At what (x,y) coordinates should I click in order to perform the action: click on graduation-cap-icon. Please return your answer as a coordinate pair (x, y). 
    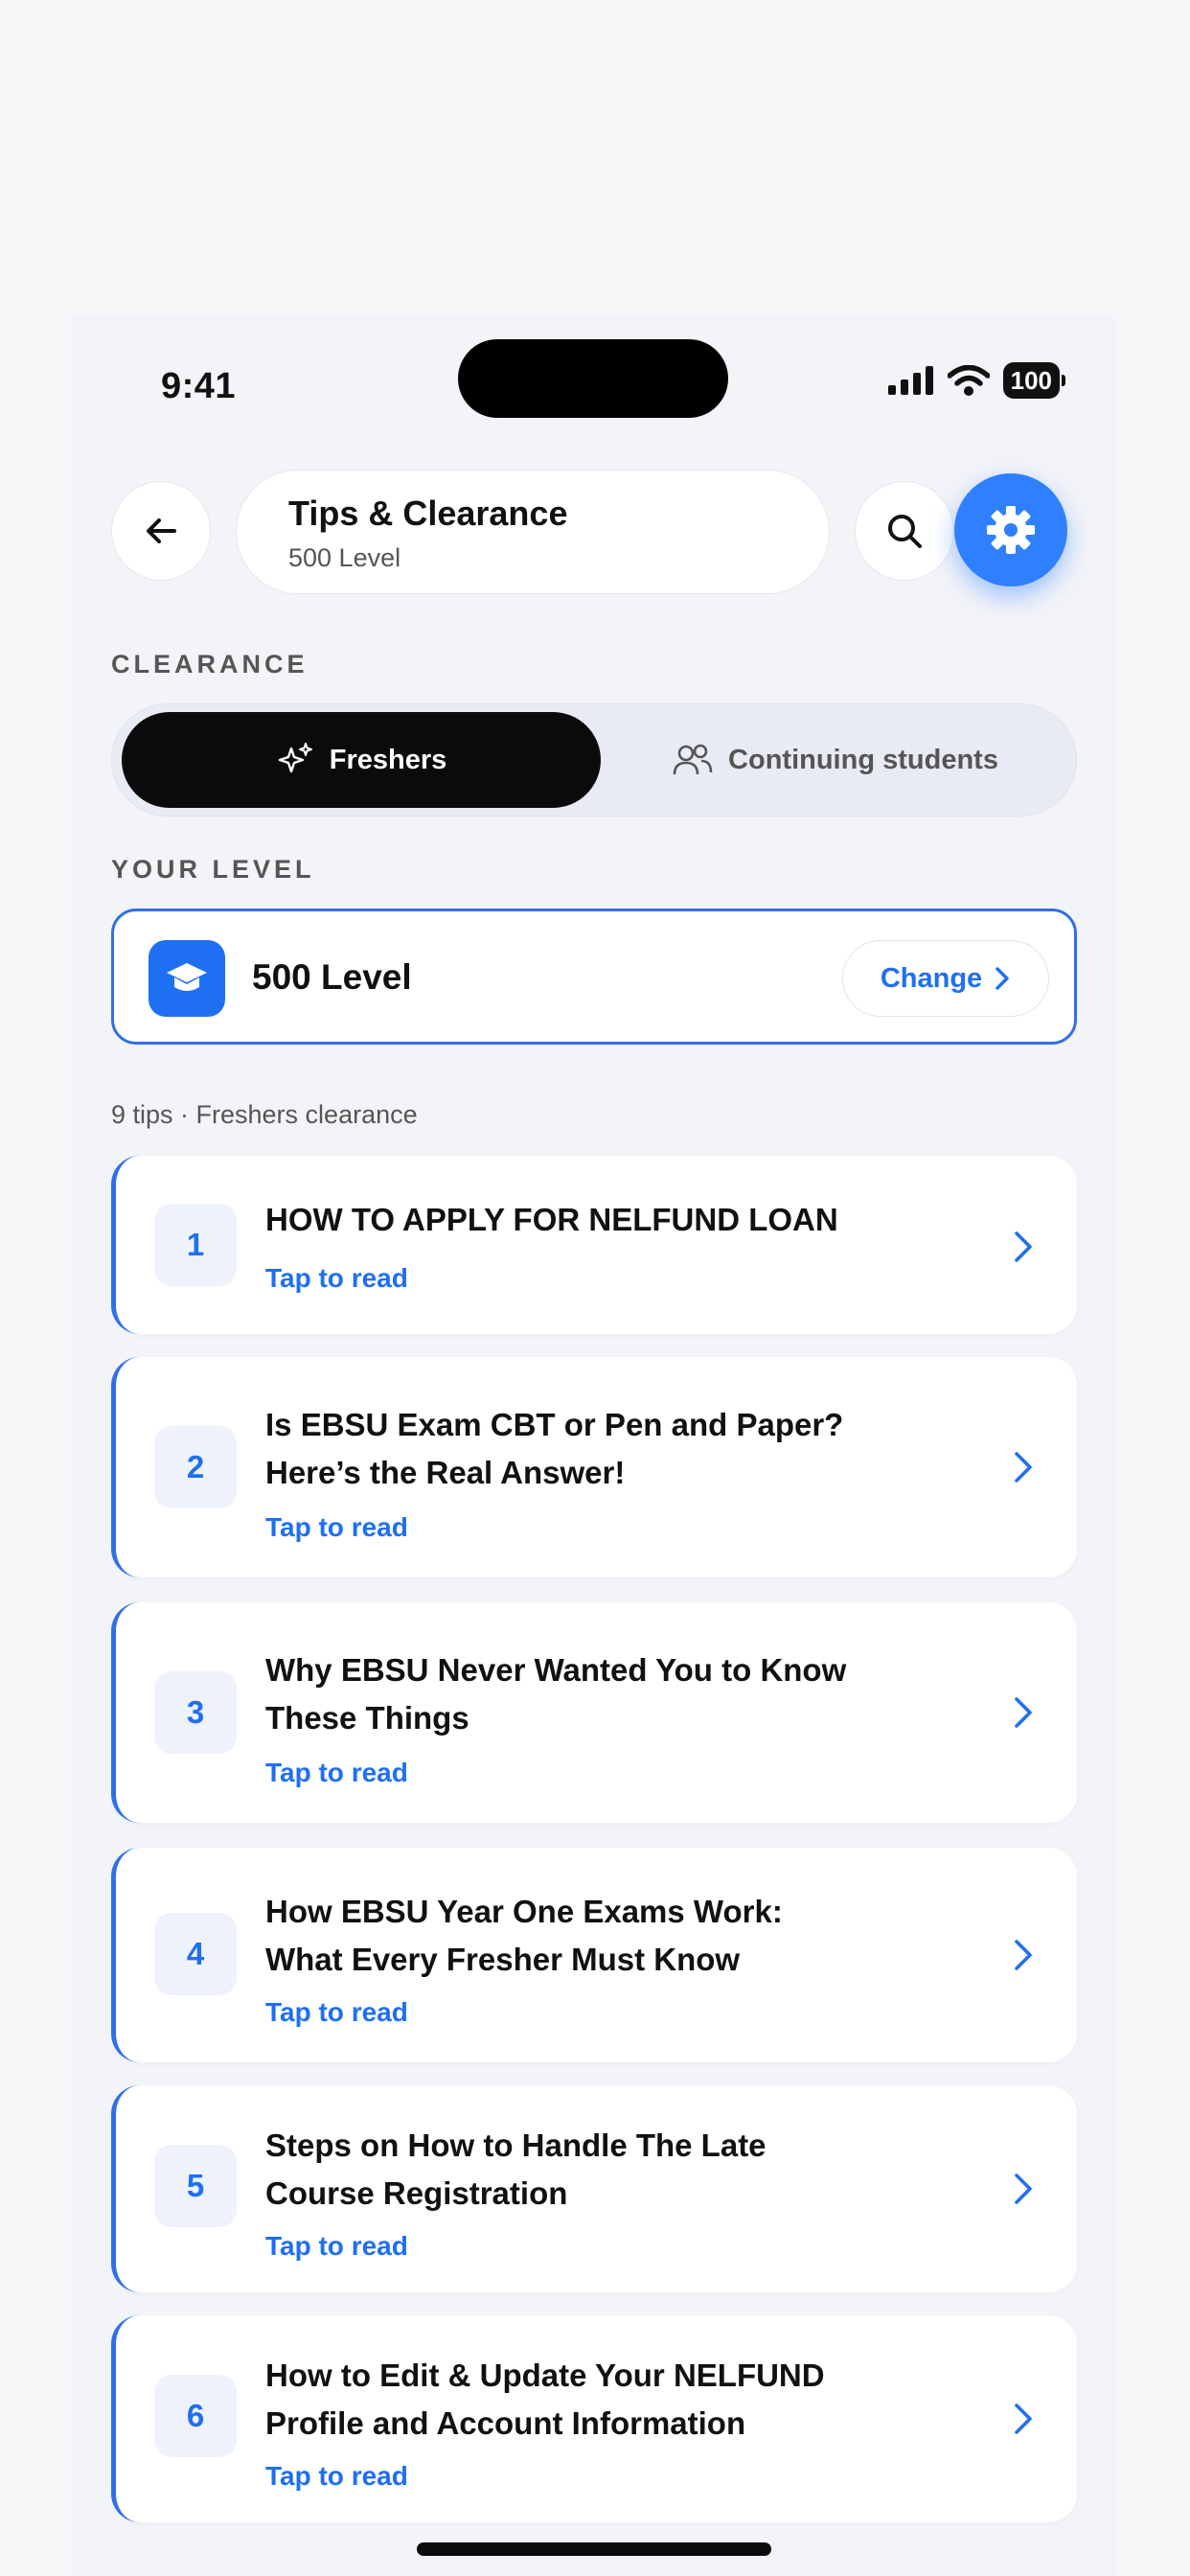
    Looking at the image, I should click on (187, 977).